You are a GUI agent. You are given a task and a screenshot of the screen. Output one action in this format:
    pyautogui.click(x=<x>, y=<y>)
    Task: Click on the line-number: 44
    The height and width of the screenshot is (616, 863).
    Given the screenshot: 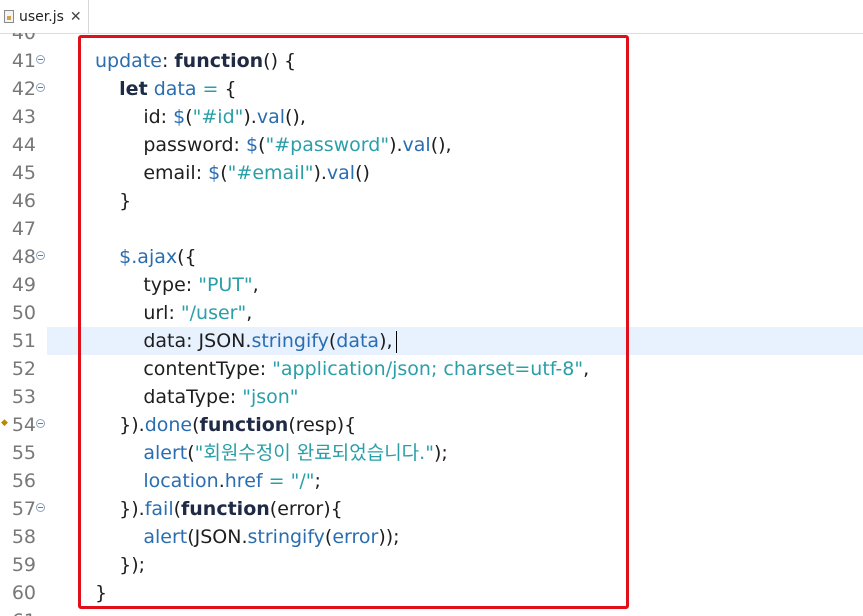 What is the action you would take?
    pyautogui.click(x=23, y=145)
    